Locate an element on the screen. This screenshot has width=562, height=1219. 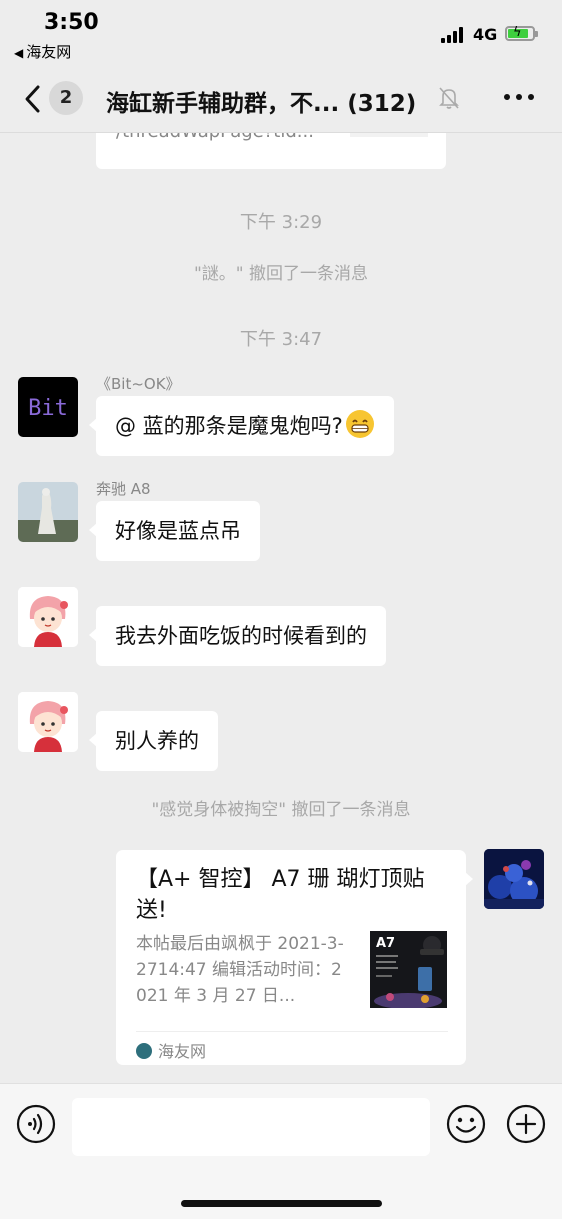
haiyou-logo-icon is located at coordinates (144, 1051).